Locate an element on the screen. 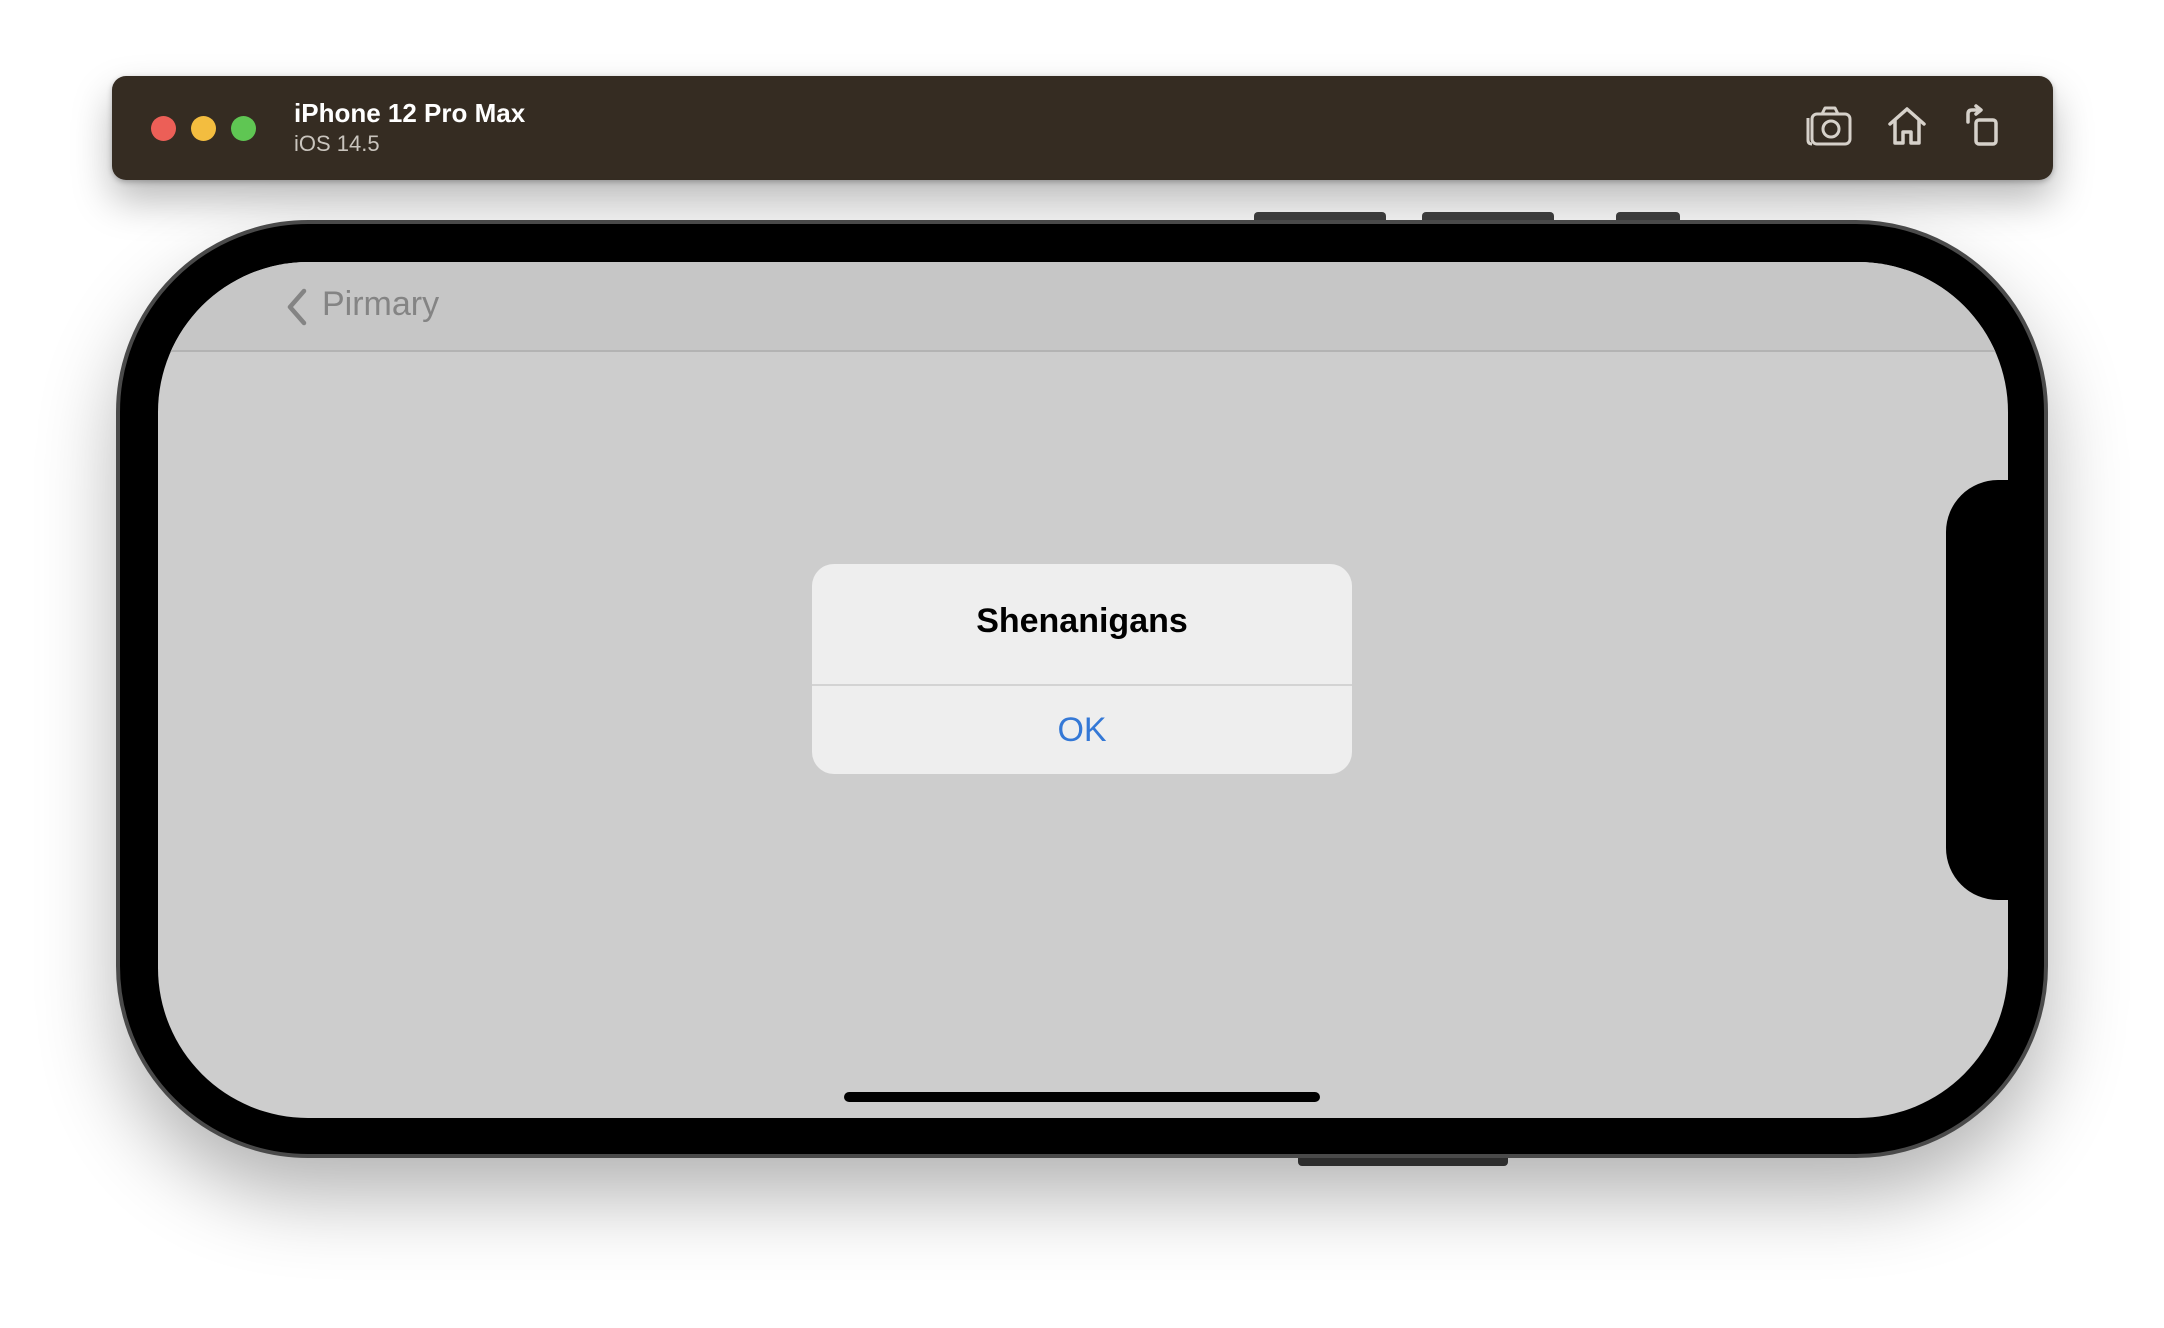 The image size is (2164, 1328). notch is located at coordinates (1979, 690).